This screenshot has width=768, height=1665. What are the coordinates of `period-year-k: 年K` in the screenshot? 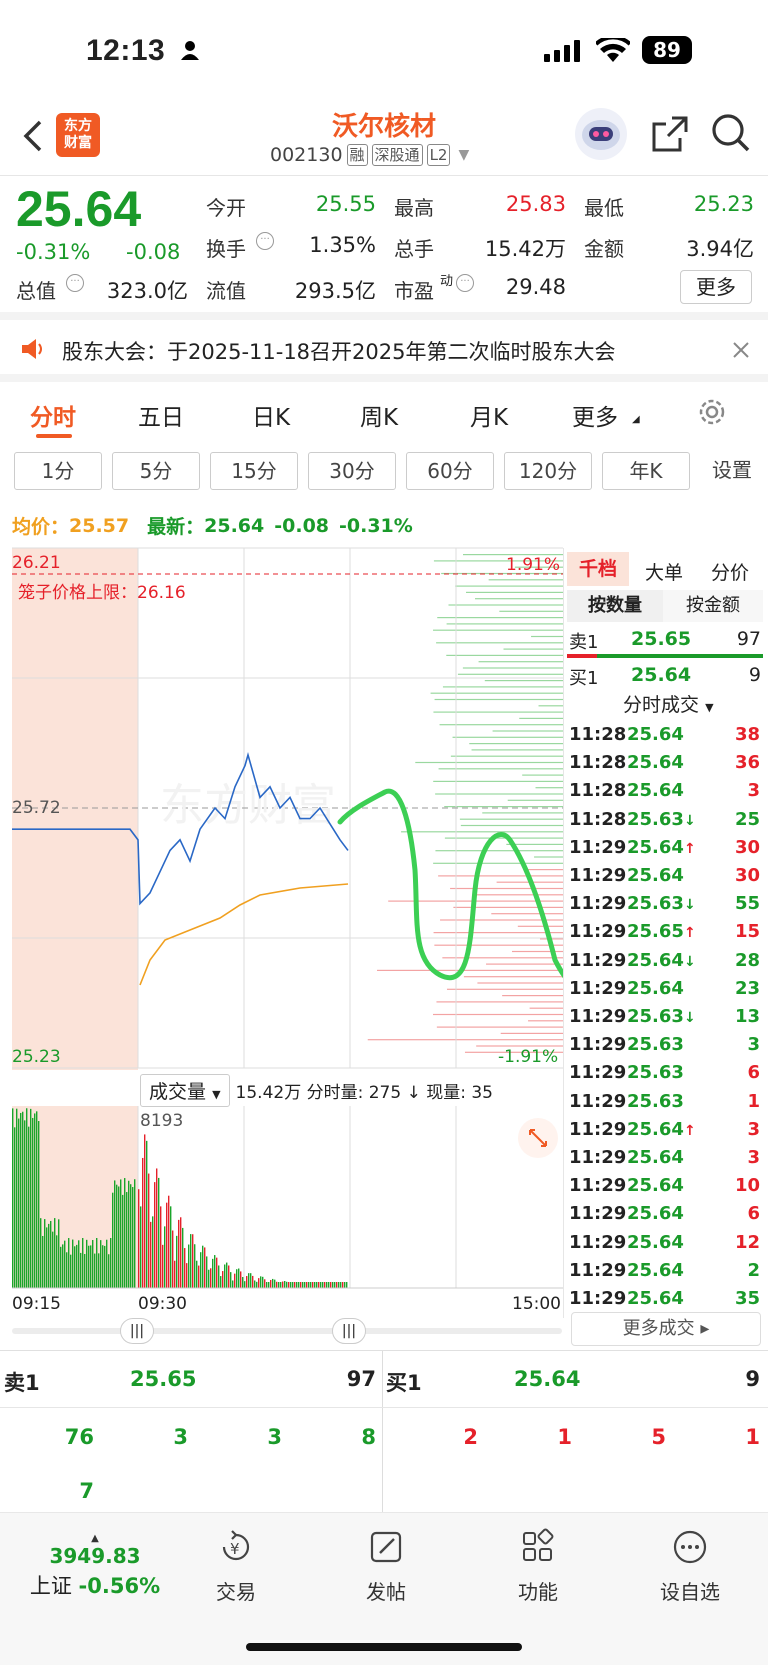 It's located at (646, 471).